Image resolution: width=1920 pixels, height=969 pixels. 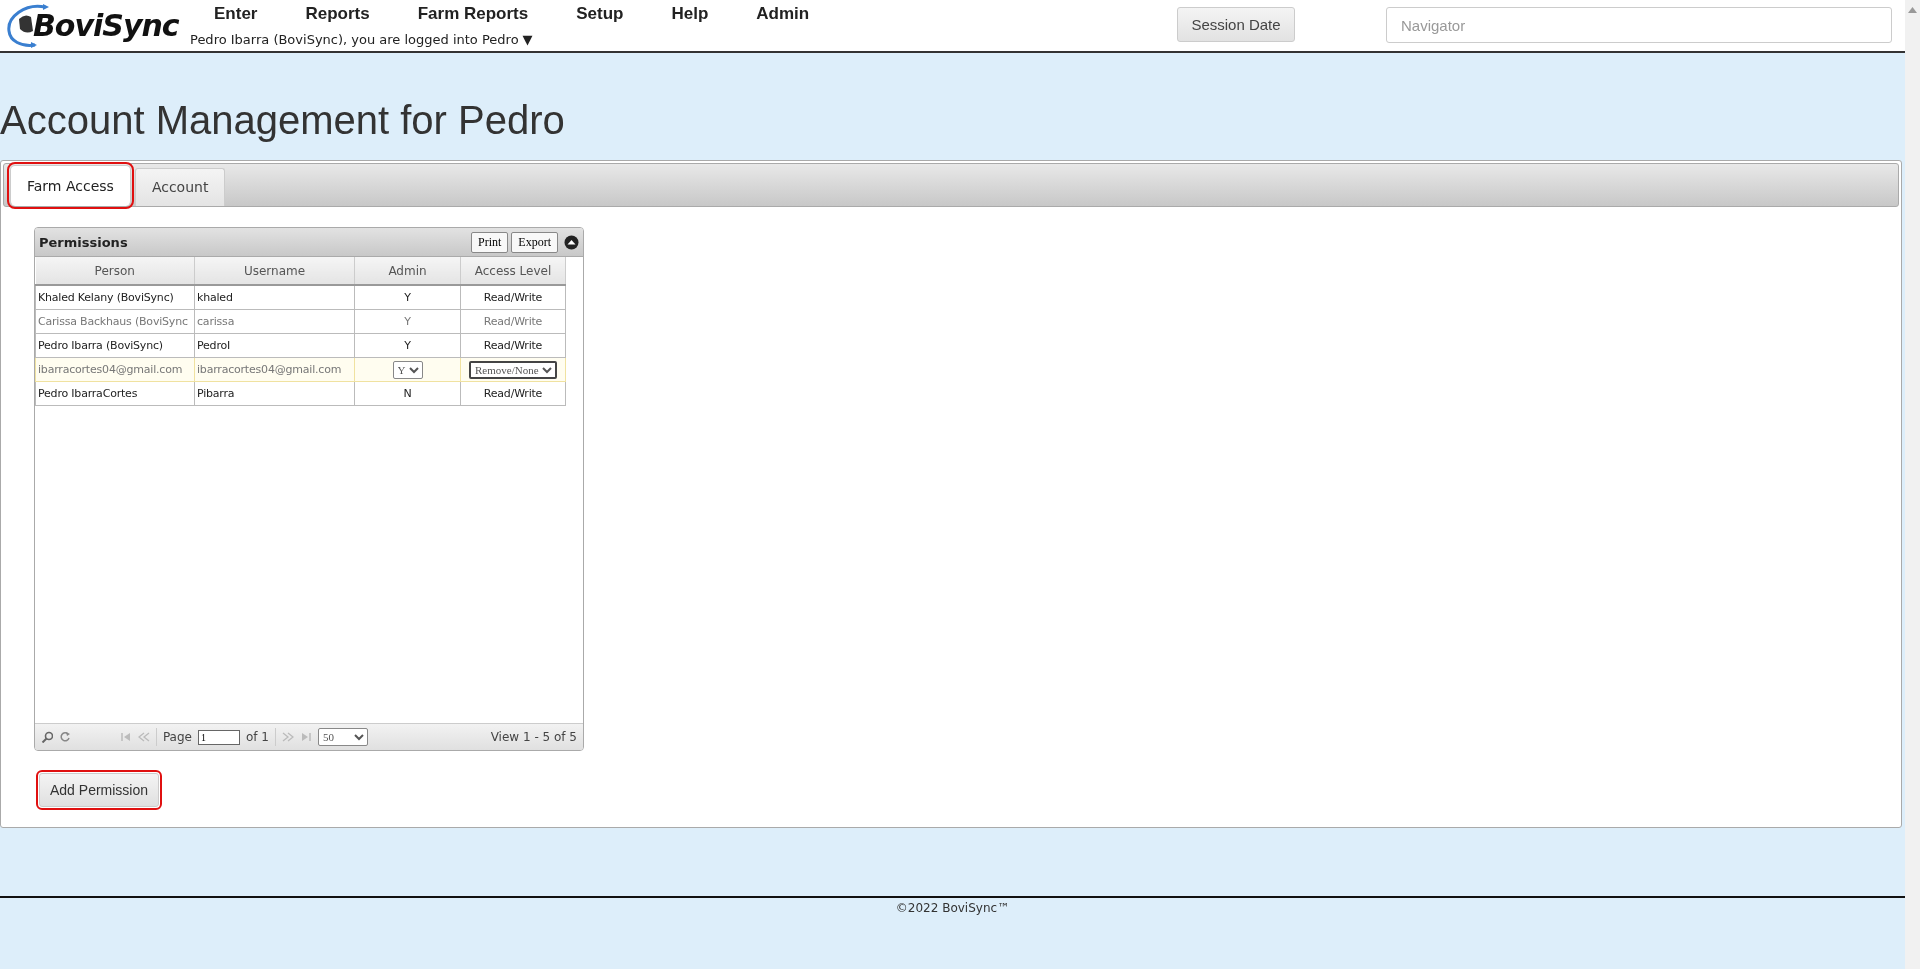 I want to click on grid-toolbar-button: Print, so click(x=490, y=242).